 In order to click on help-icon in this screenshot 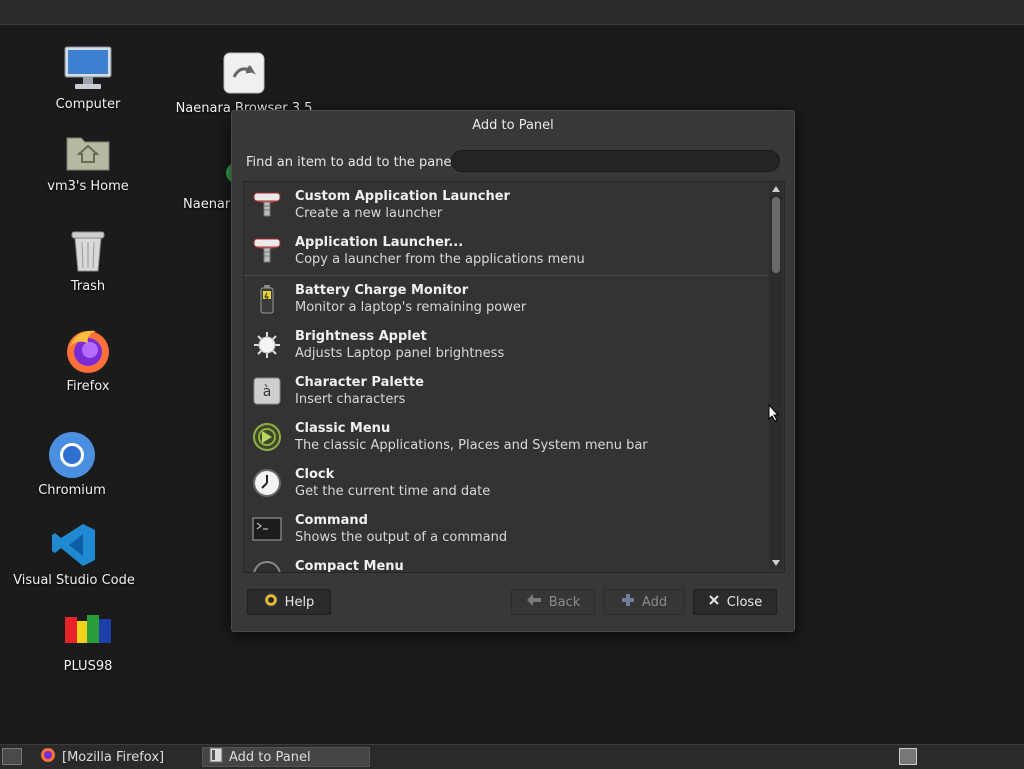, I will do `click(271, 602)`.